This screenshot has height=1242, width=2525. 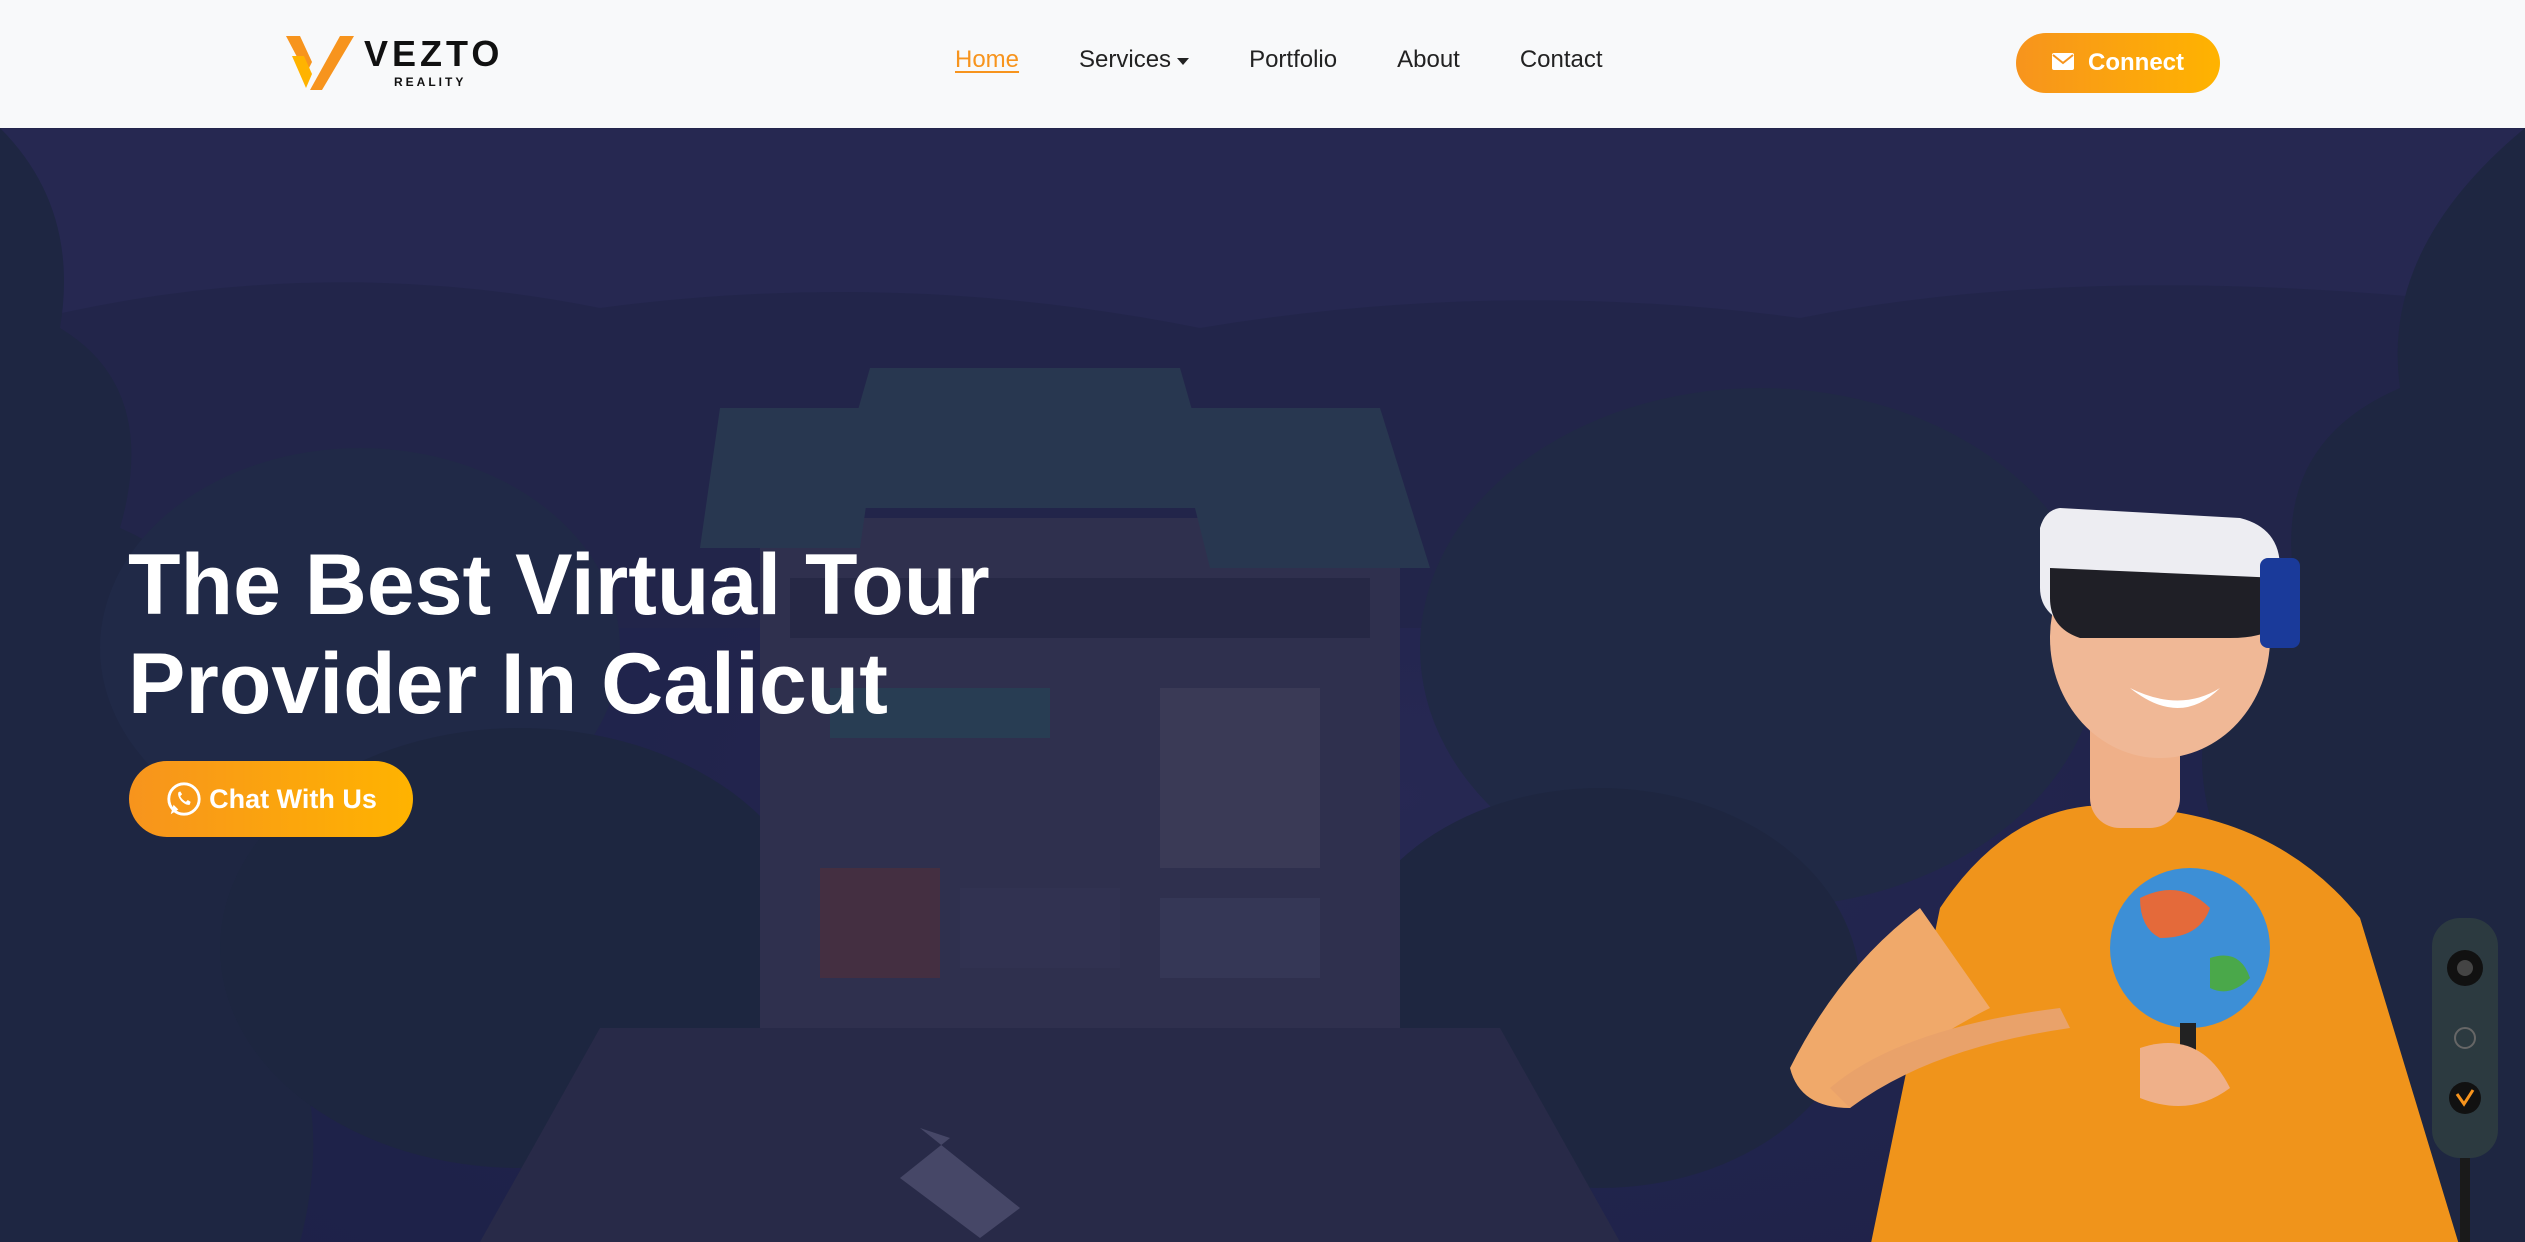 What do you see at coordinates (430, 82) in the screenshot?
I see `brand-subtitle: REALITY` at bounding box center [430, 82].